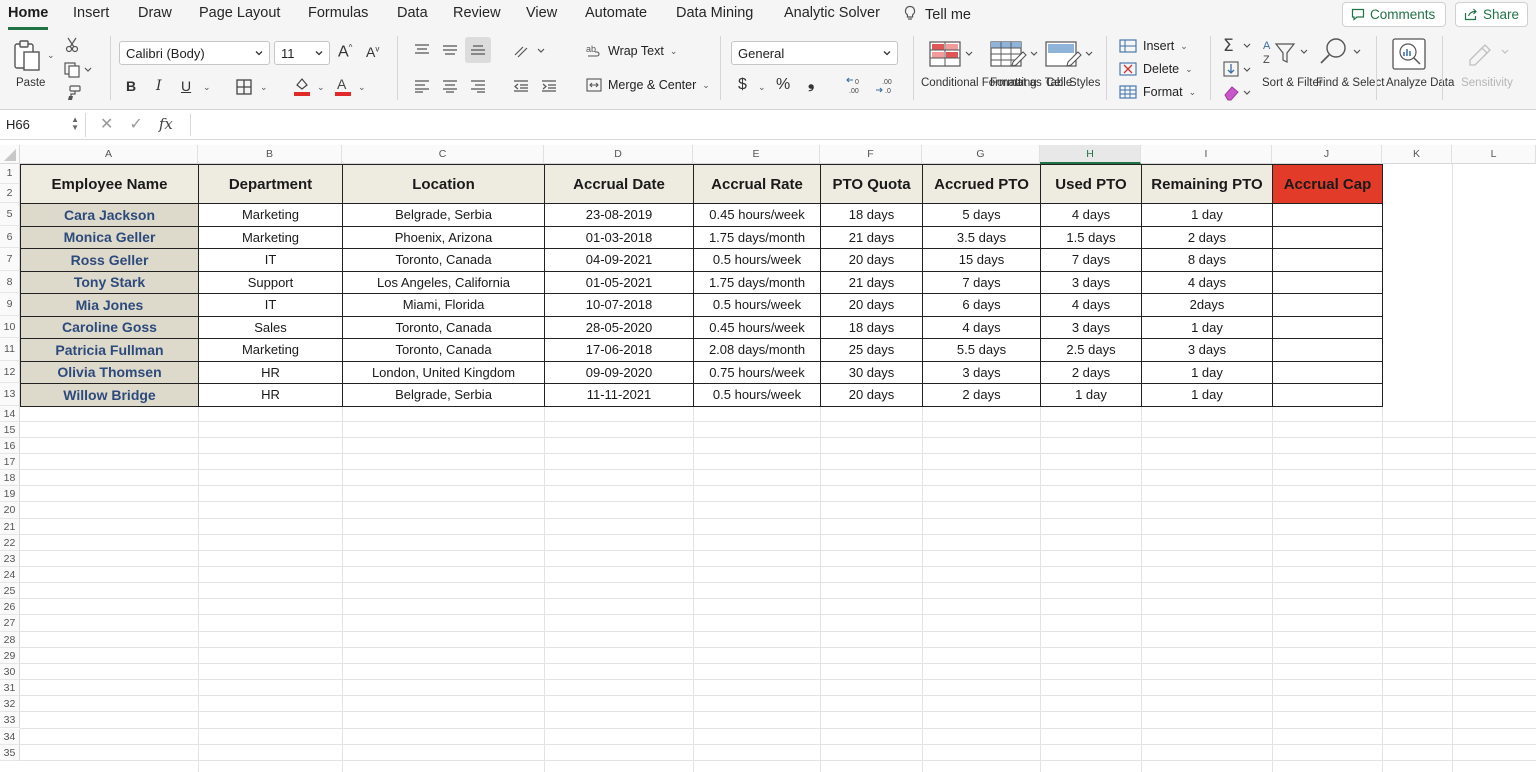 The width and height of the screenshot is (1536, 772). I want to click on header-accrual-cap: Accrual Cap, so click(1327, 184).